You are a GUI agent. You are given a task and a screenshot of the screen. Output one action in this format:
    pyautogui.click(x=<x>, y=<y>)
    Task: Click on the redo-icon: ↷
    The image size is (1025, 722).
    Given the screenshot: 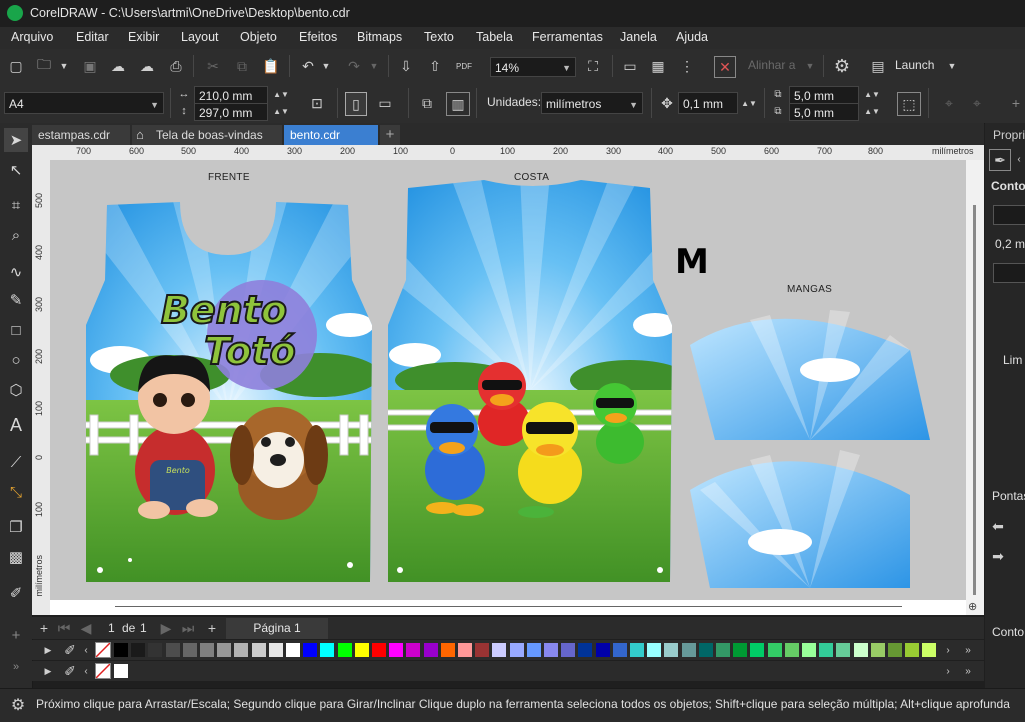 What is the action you would take?
    pyautogui.click(x=354, y=66)
    